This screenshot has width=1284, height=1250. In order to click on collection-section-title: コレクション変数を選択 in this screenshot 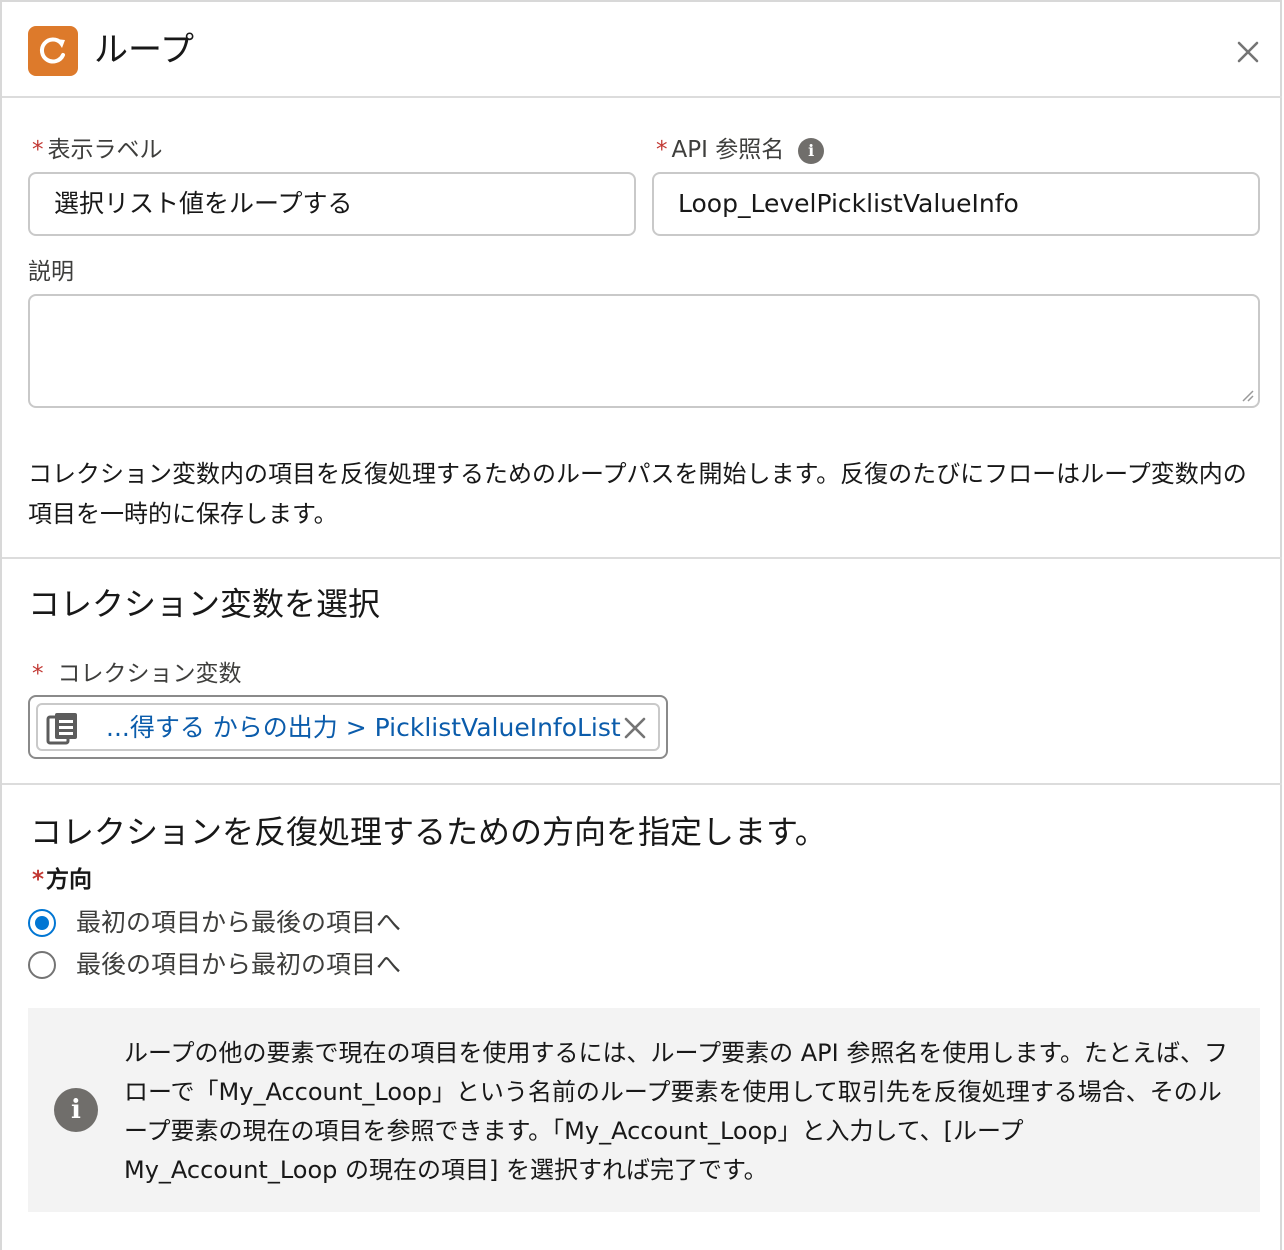, I will do `click(204, 604)`.